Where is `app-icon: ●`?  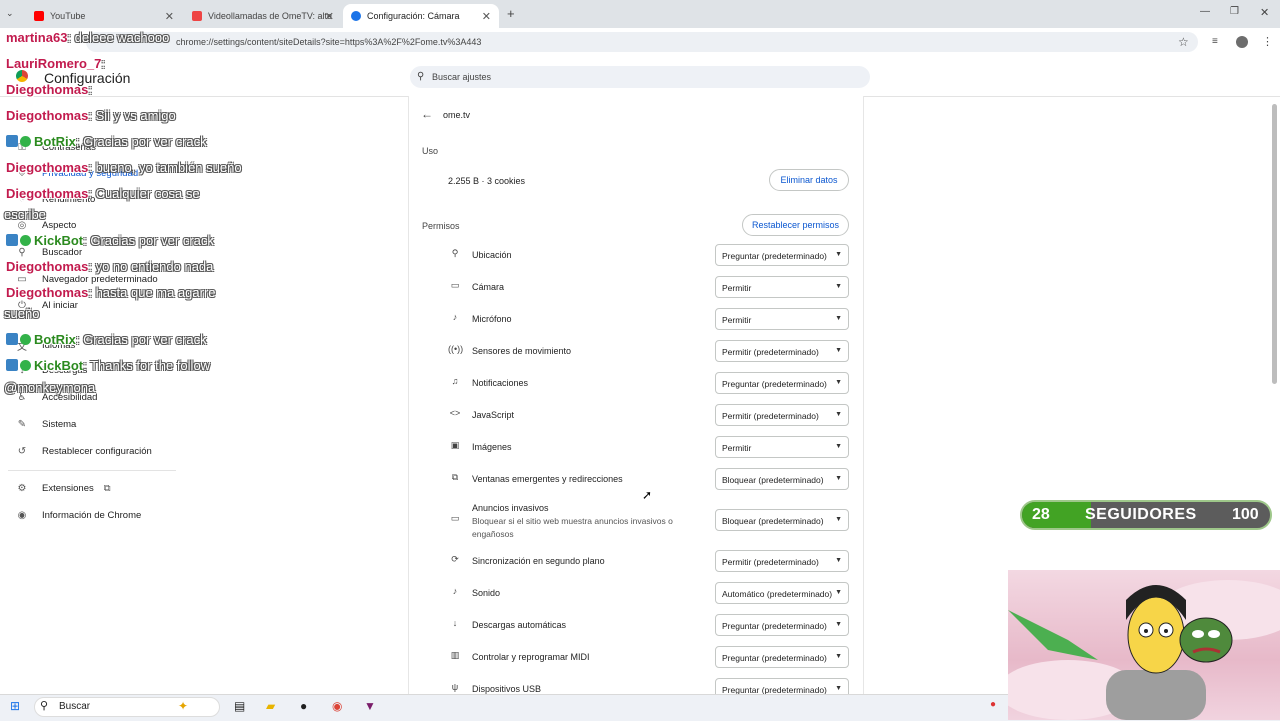
app-icon: ● is located at coordinates (303, 706).